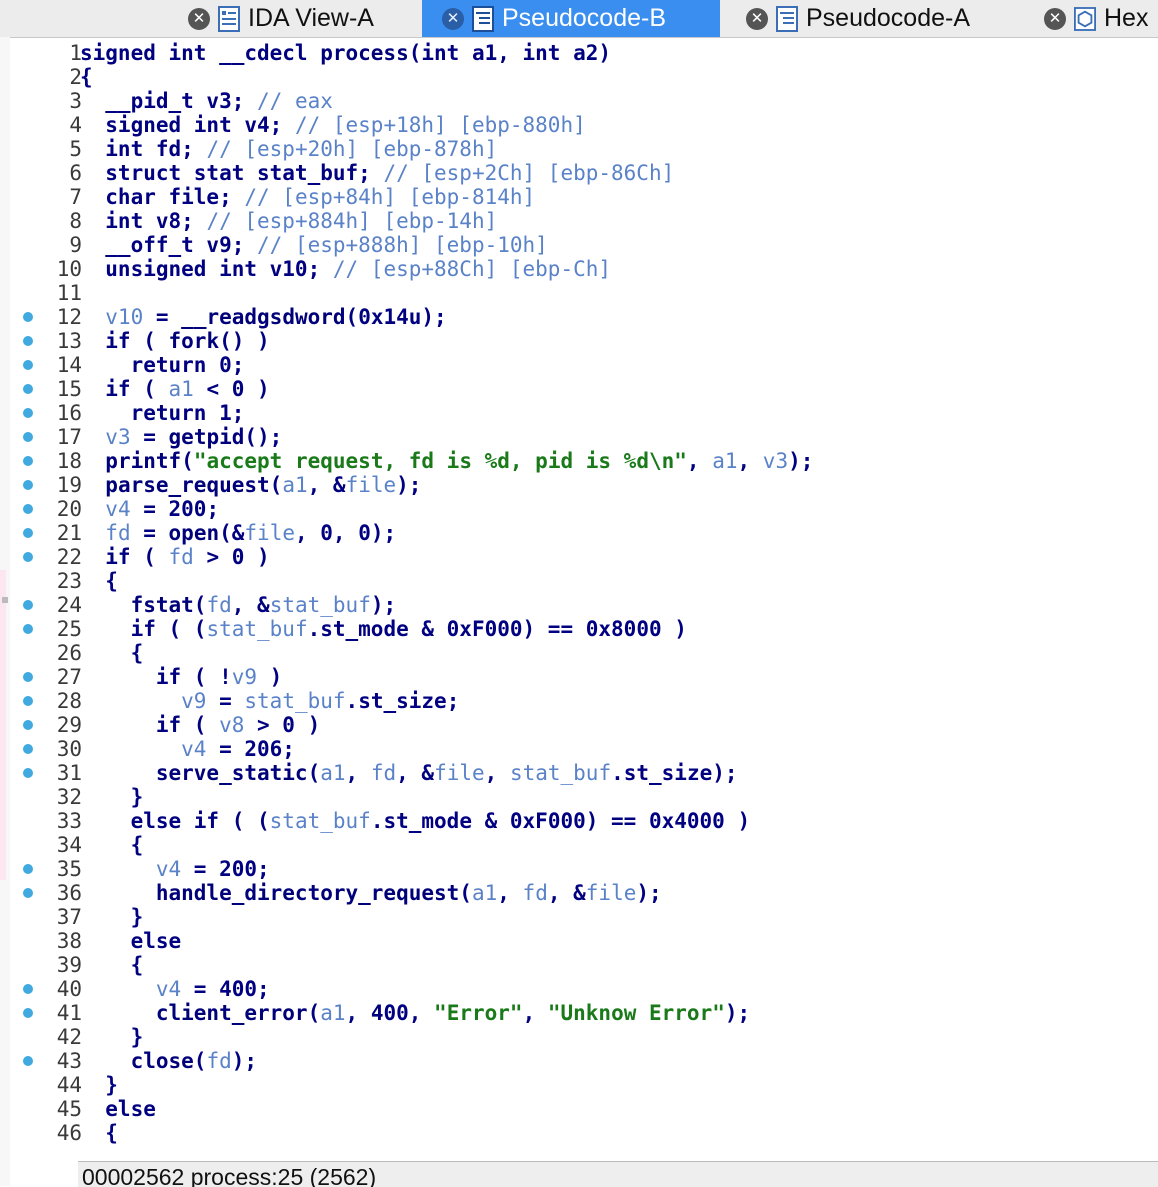 This screenshot has width=1158, height=1187. What do you see at coordinates (69, 941) in the screenshot?
I see `line-number: 38` at bounding box center [69, 941].